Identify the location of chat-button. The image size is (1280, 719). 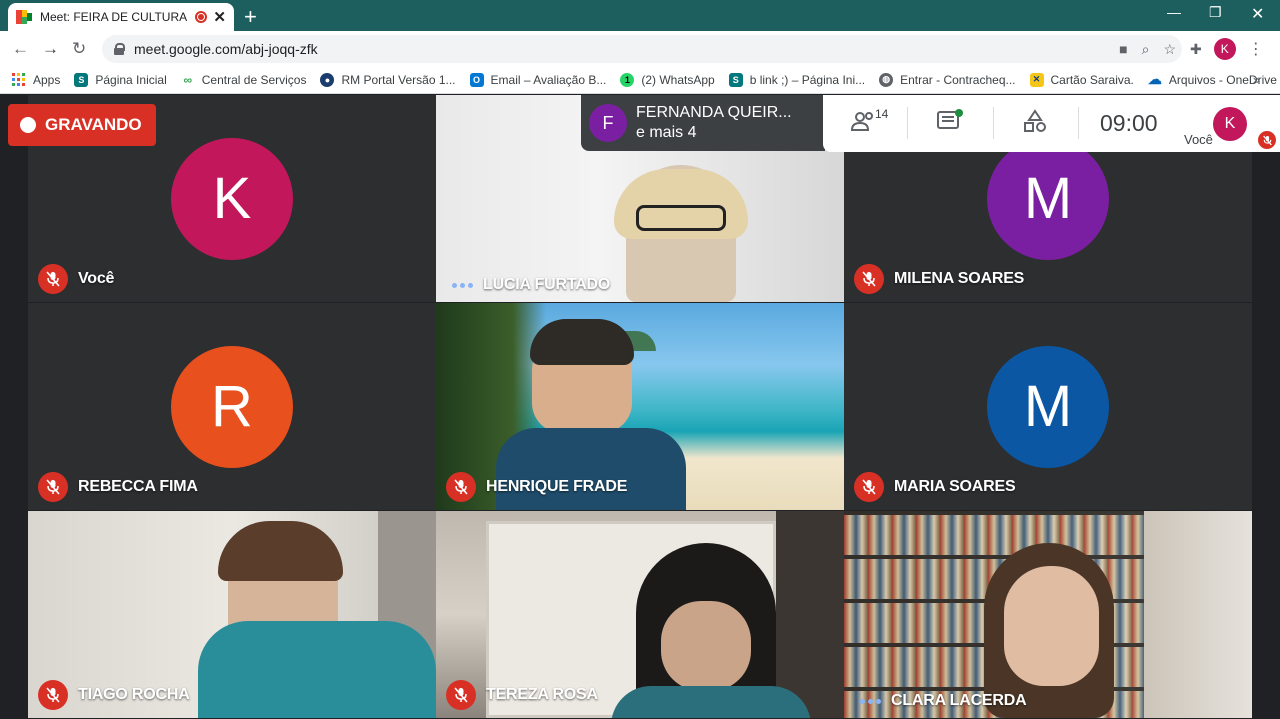
(950, 123).